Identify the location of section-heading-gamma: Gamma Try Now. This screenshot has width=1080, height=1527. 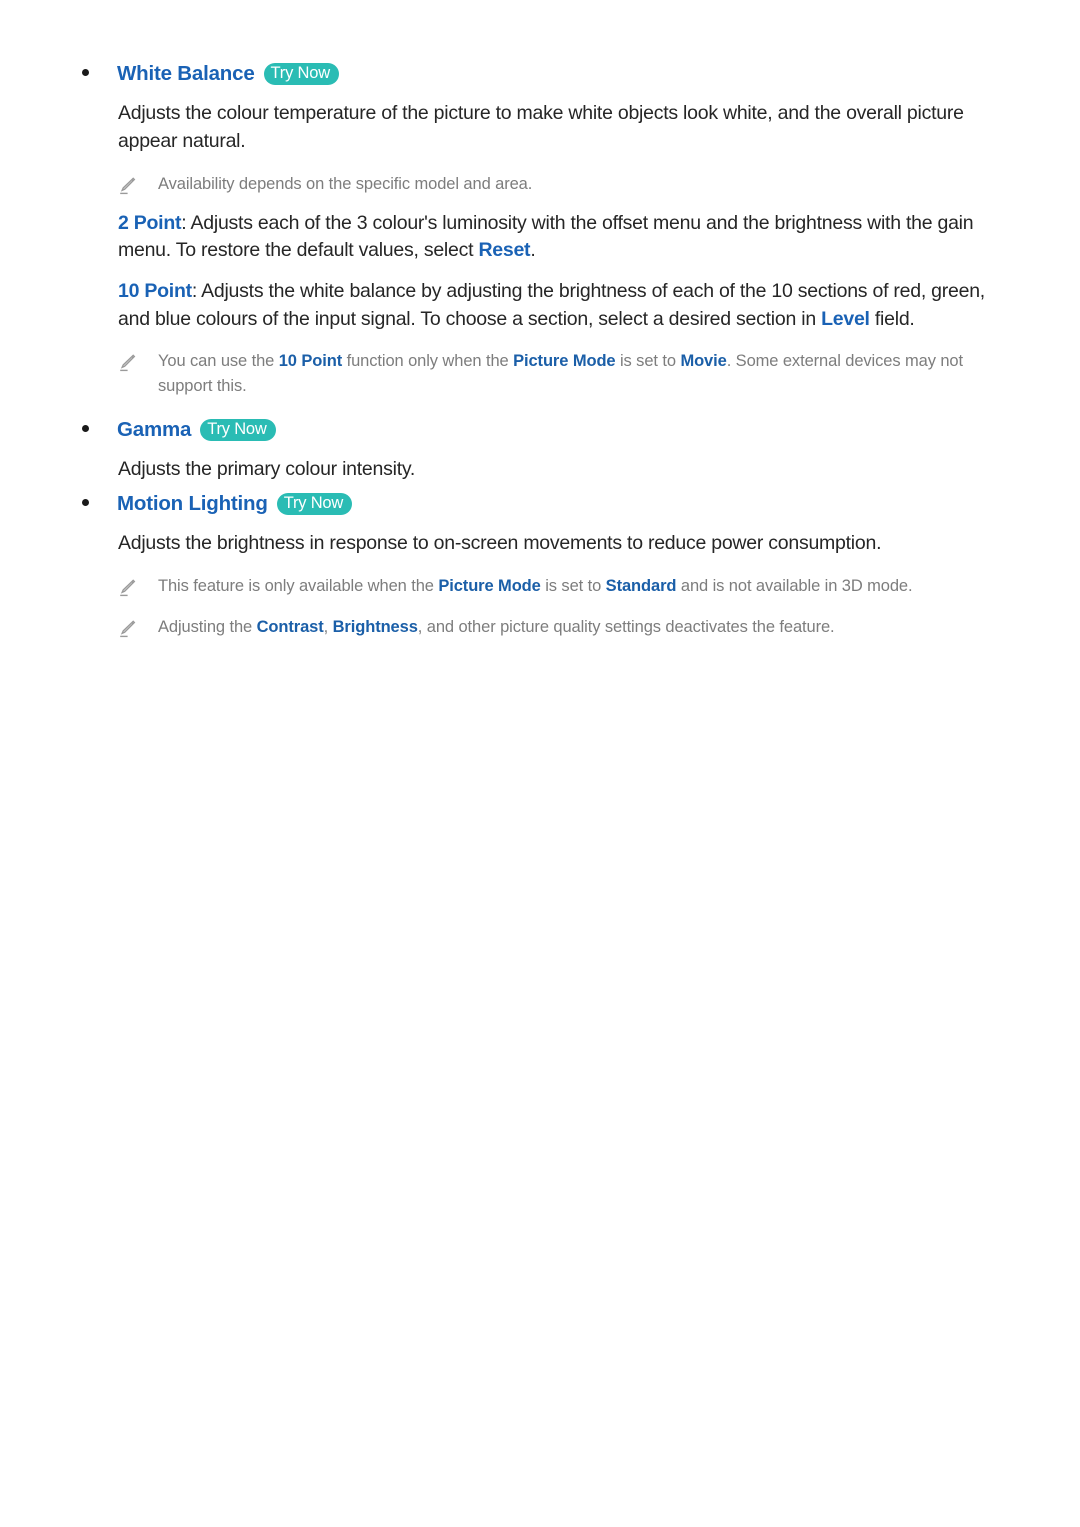
(545, 430).